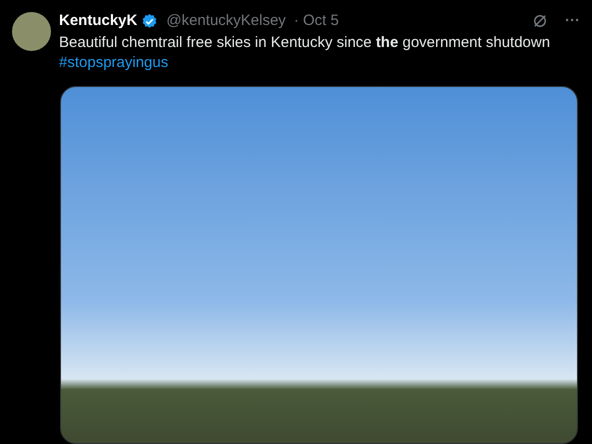 Image resolution: width=592 pixels, height=444 pixels. I want to click on post-date: · Oct 5, so click(316, 21).